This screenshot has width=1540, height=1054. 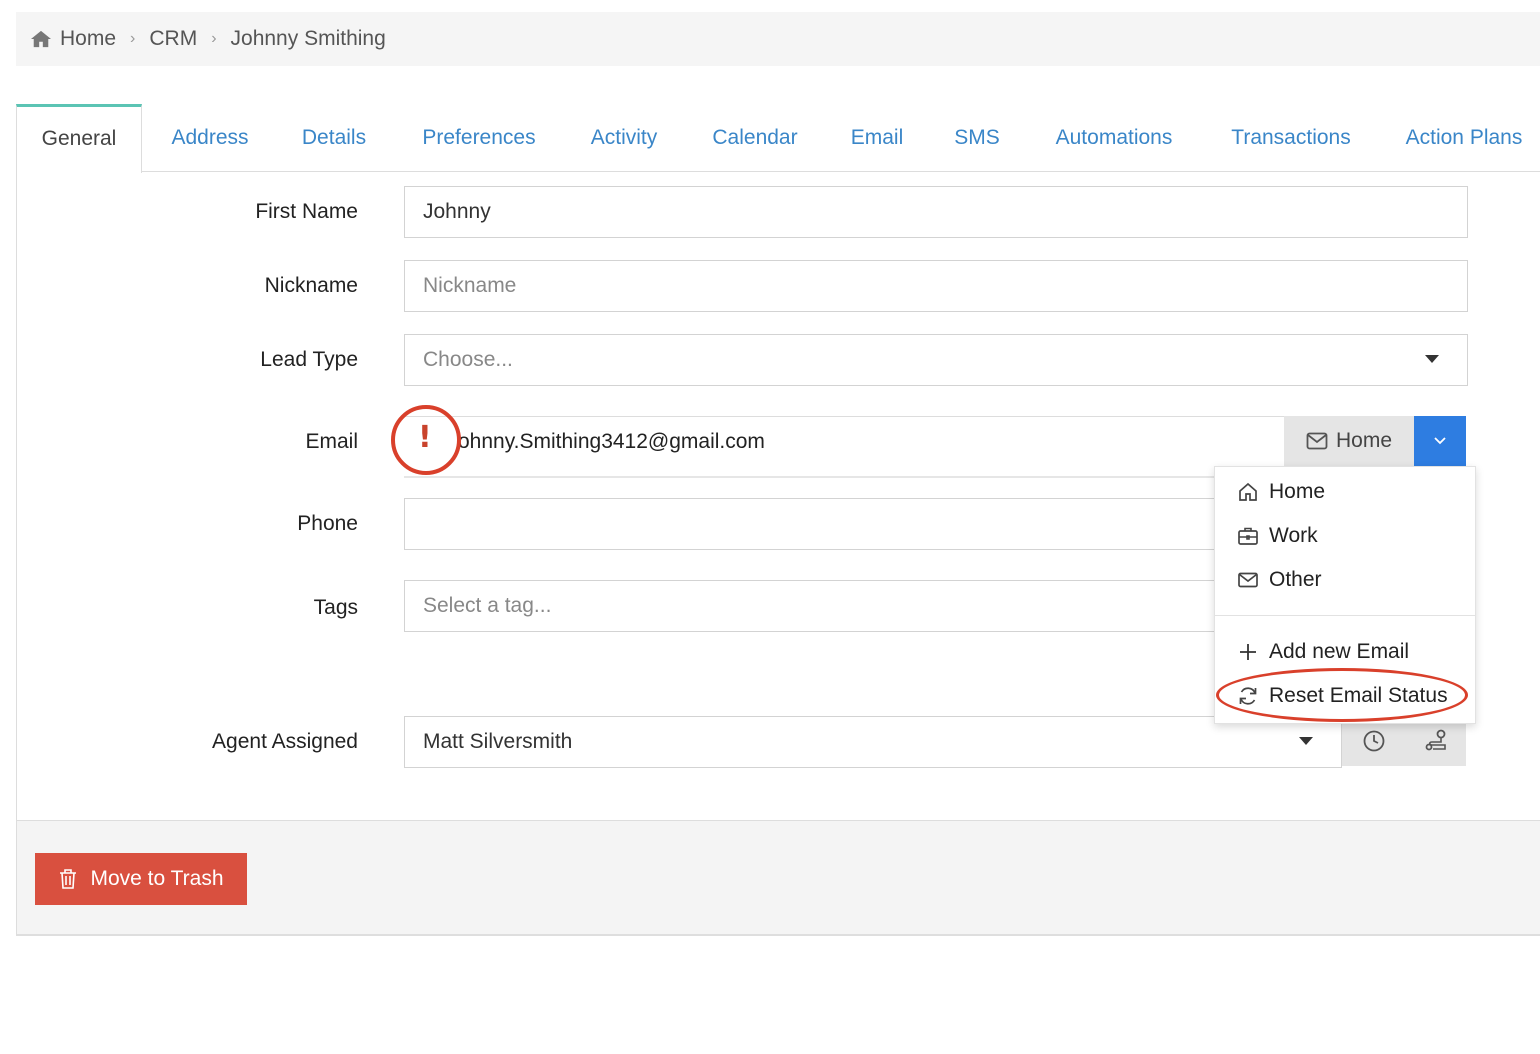 I want to click on menu-item-other: Other, so click(x=1279, y=580).